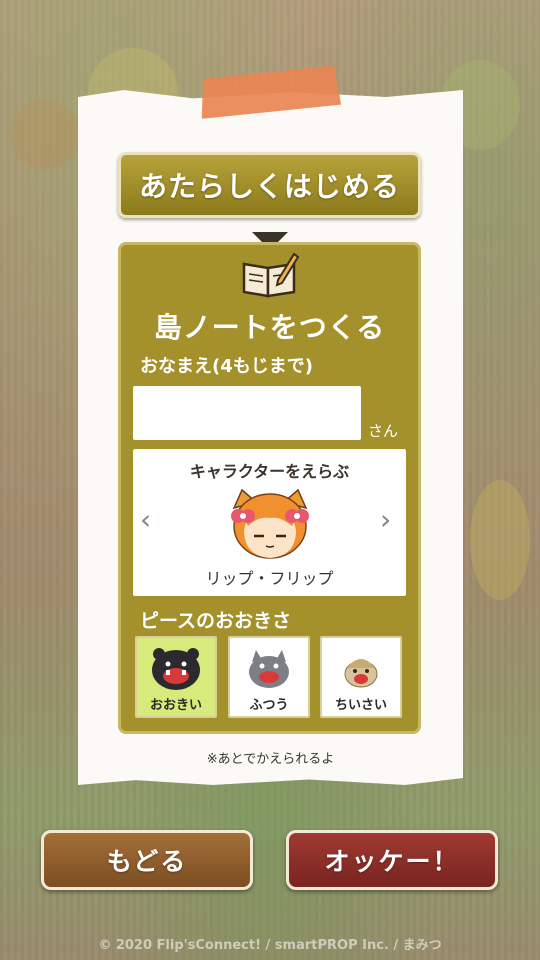 This screenshot has height=960, width=540. I want to click on size-option-medium: ふつう, so click(269, 677).